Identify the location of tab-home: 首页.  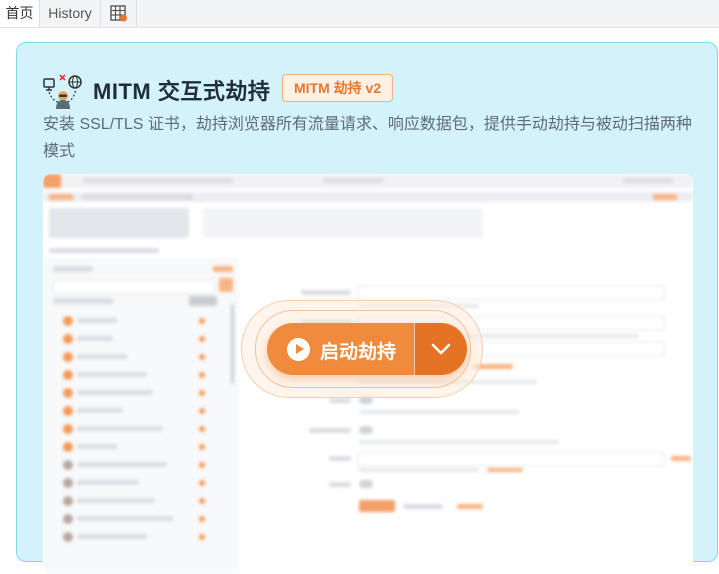
(20, 13).